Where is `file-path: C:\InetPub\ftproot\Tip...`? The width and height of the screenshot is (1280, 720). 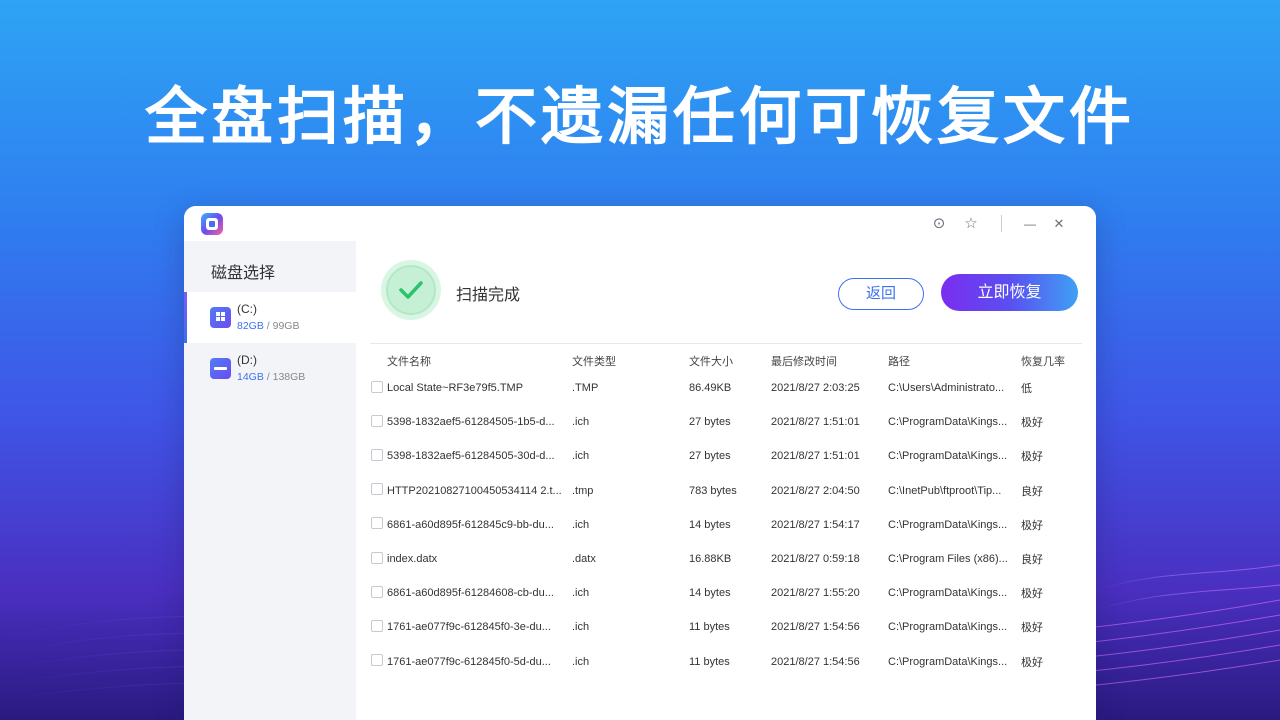 file-path: C:\InetPub\ftproot\Tip... is located at coordinates (945, 490).